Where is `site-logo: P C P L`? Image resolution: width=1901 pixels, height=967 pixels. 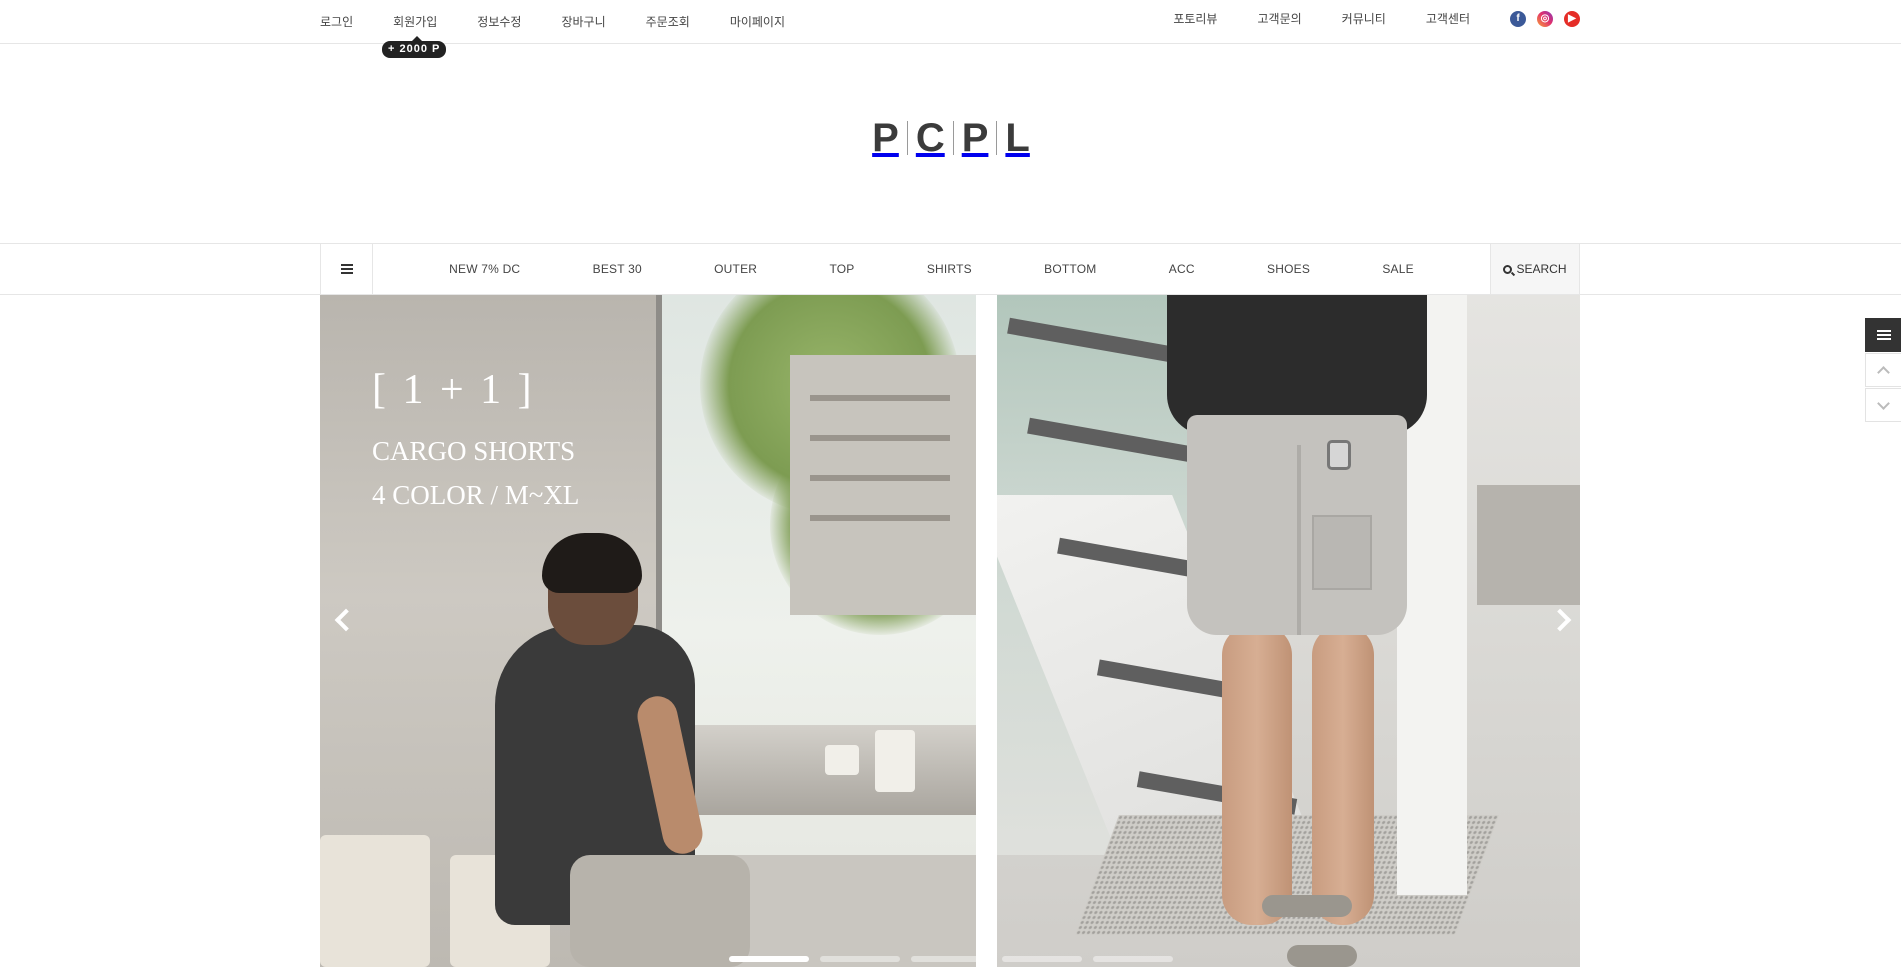
site-logo: P C P L is located at coordinates (951, 137).